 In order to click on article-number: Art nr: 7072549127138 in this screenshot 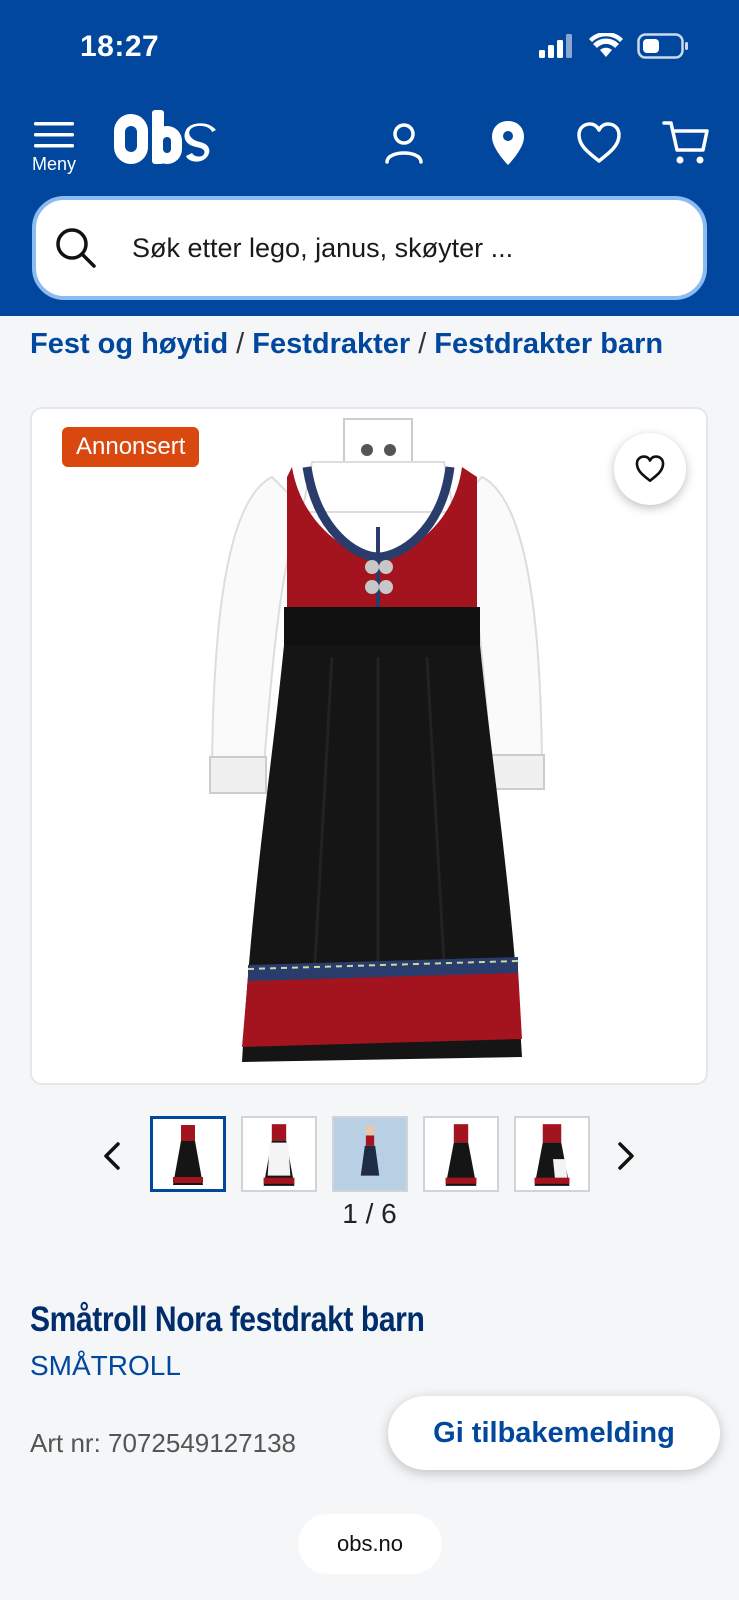, I will do `click(163, 1443)`.